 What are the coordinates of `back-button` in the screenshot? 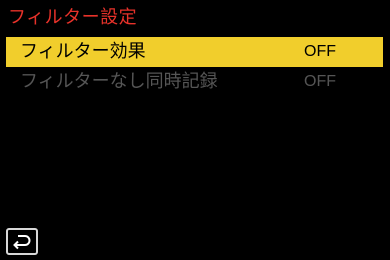 It's located at (22, 241).